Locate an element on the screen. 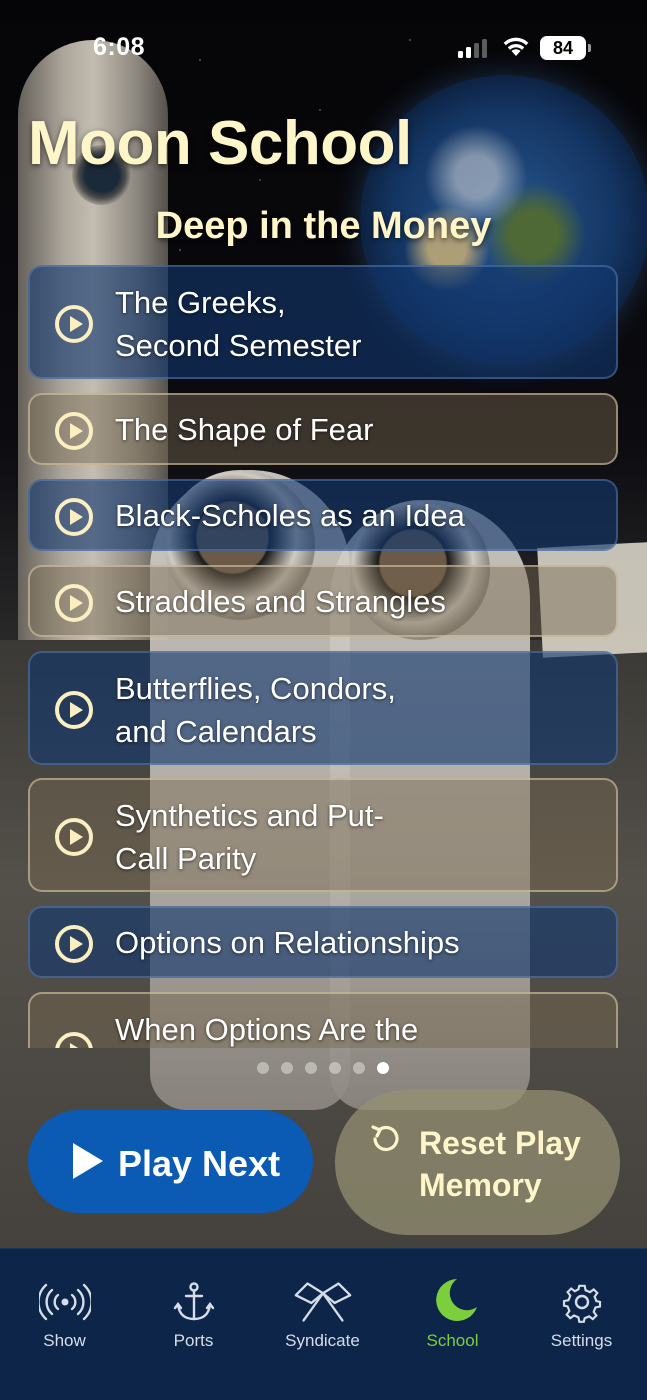  episode-item: Butterflies, Condors, and Calendars is located at coordinates (323, 708).